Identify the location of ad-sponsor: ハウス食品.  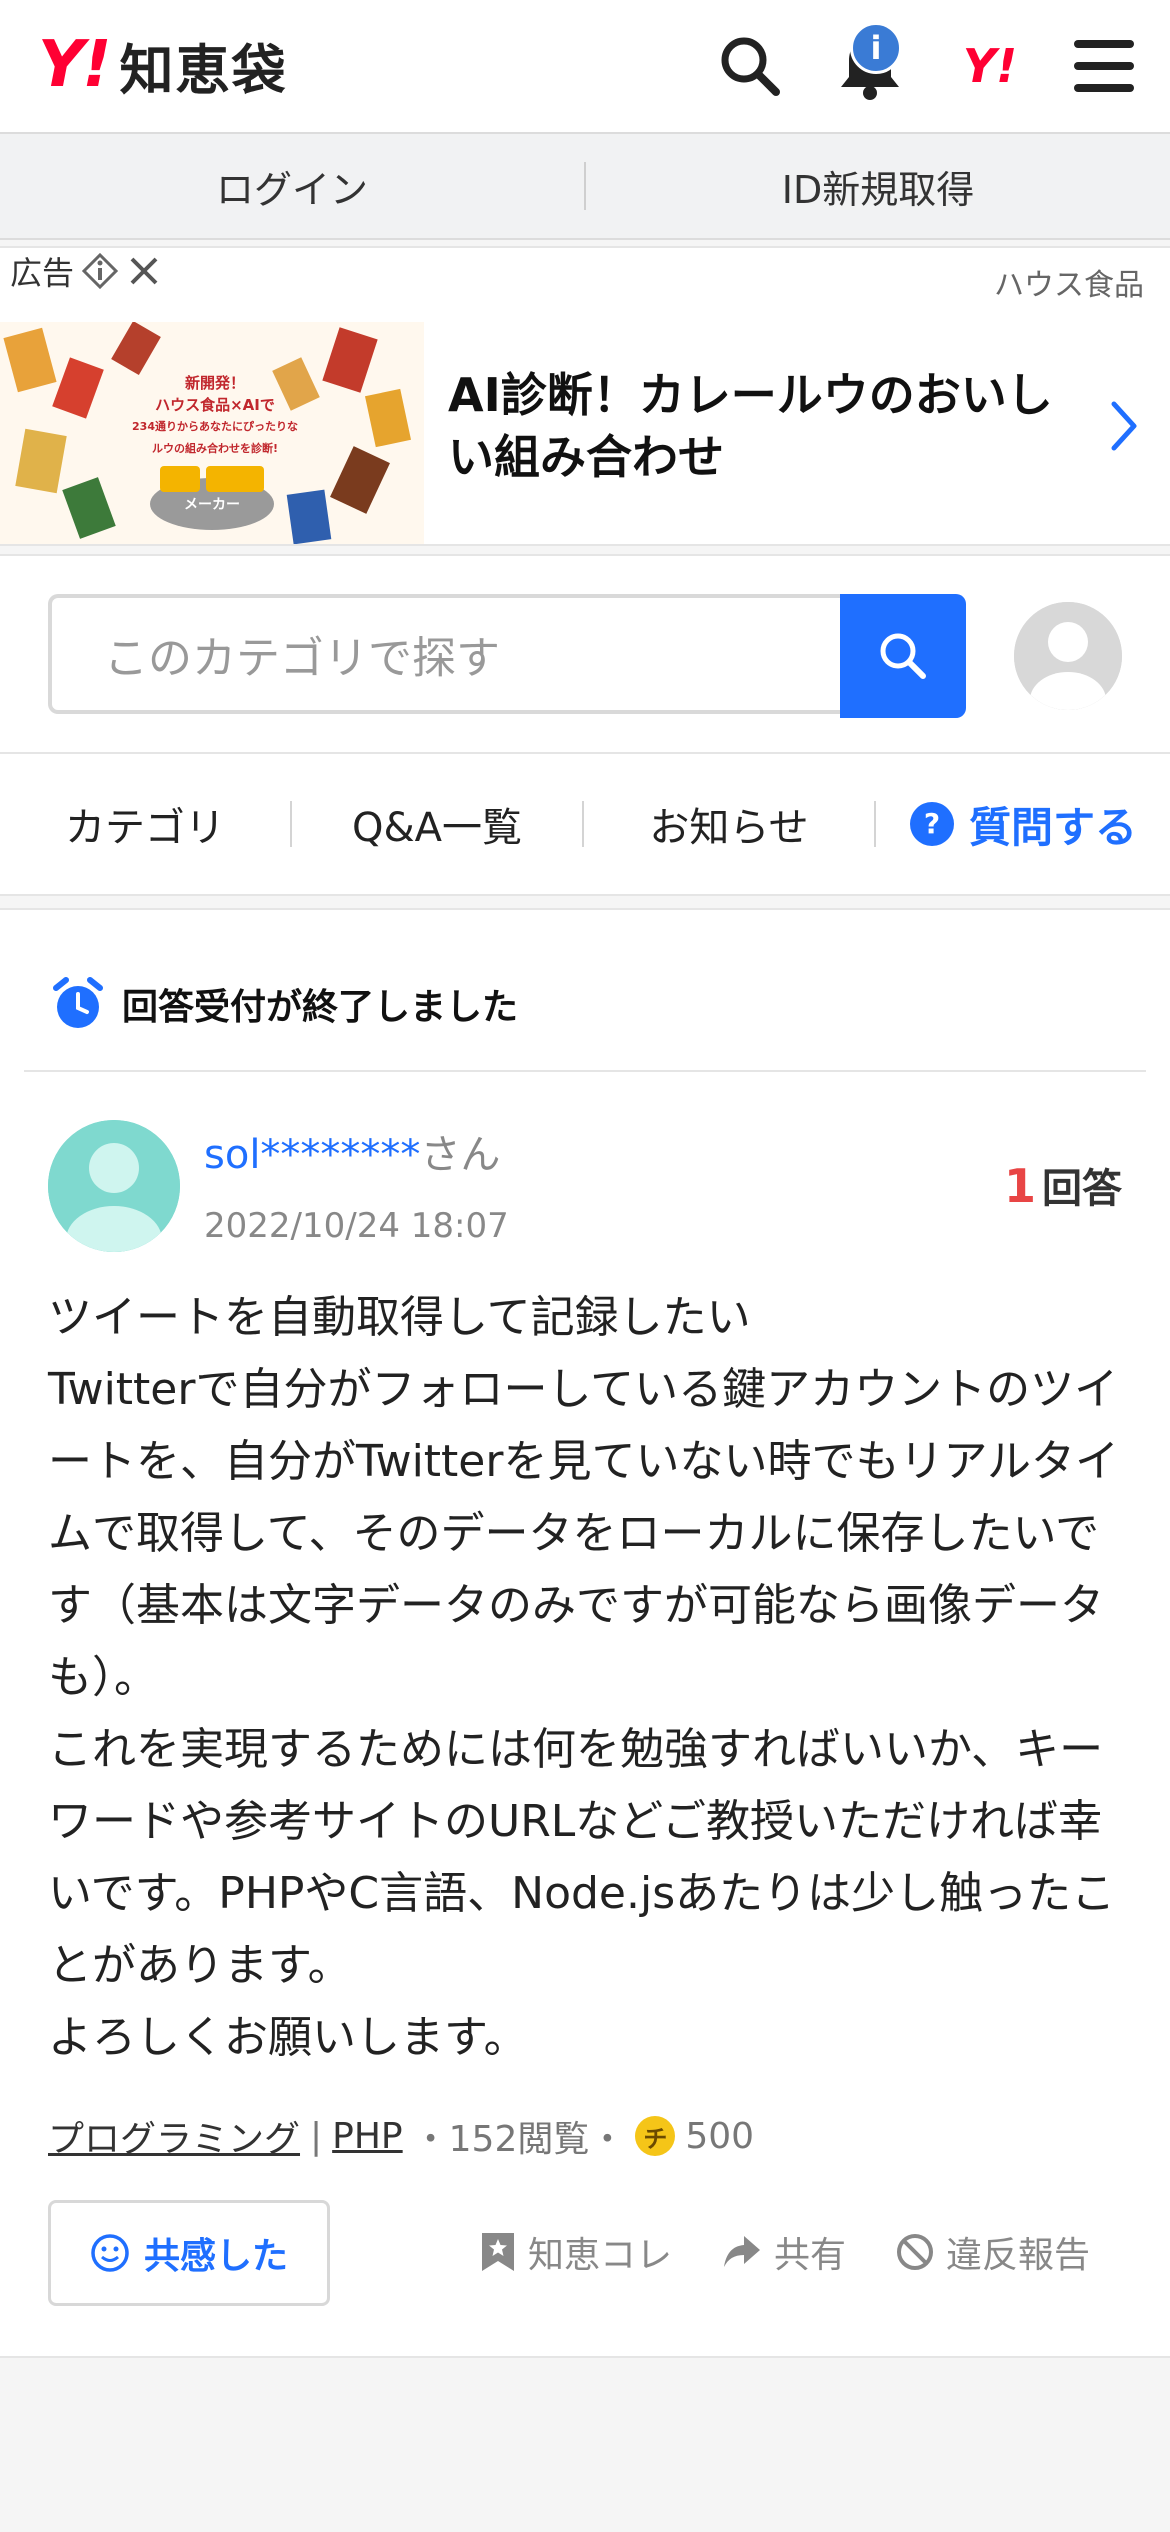
(1069, 285).